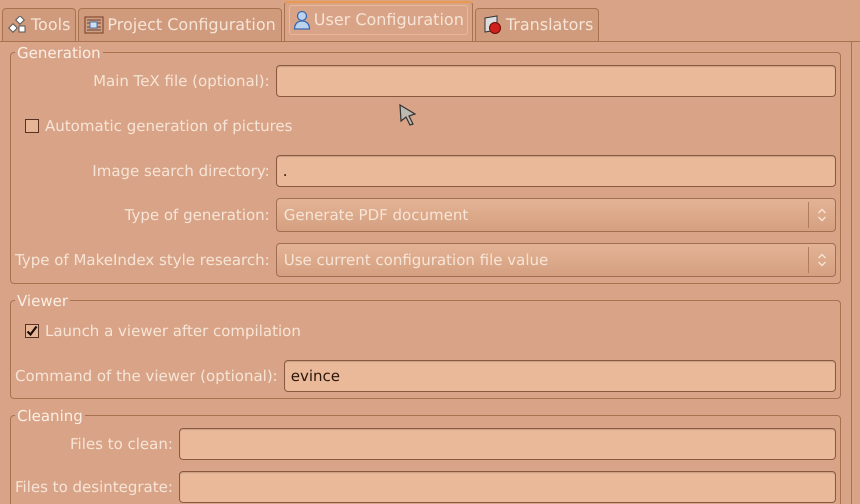 This screenshot has height=504, width=860. What do you see at coordinates (556, 215) in the screenshot?
I see `dropdown: Generate PDF document` at bounding box center [556, 215].